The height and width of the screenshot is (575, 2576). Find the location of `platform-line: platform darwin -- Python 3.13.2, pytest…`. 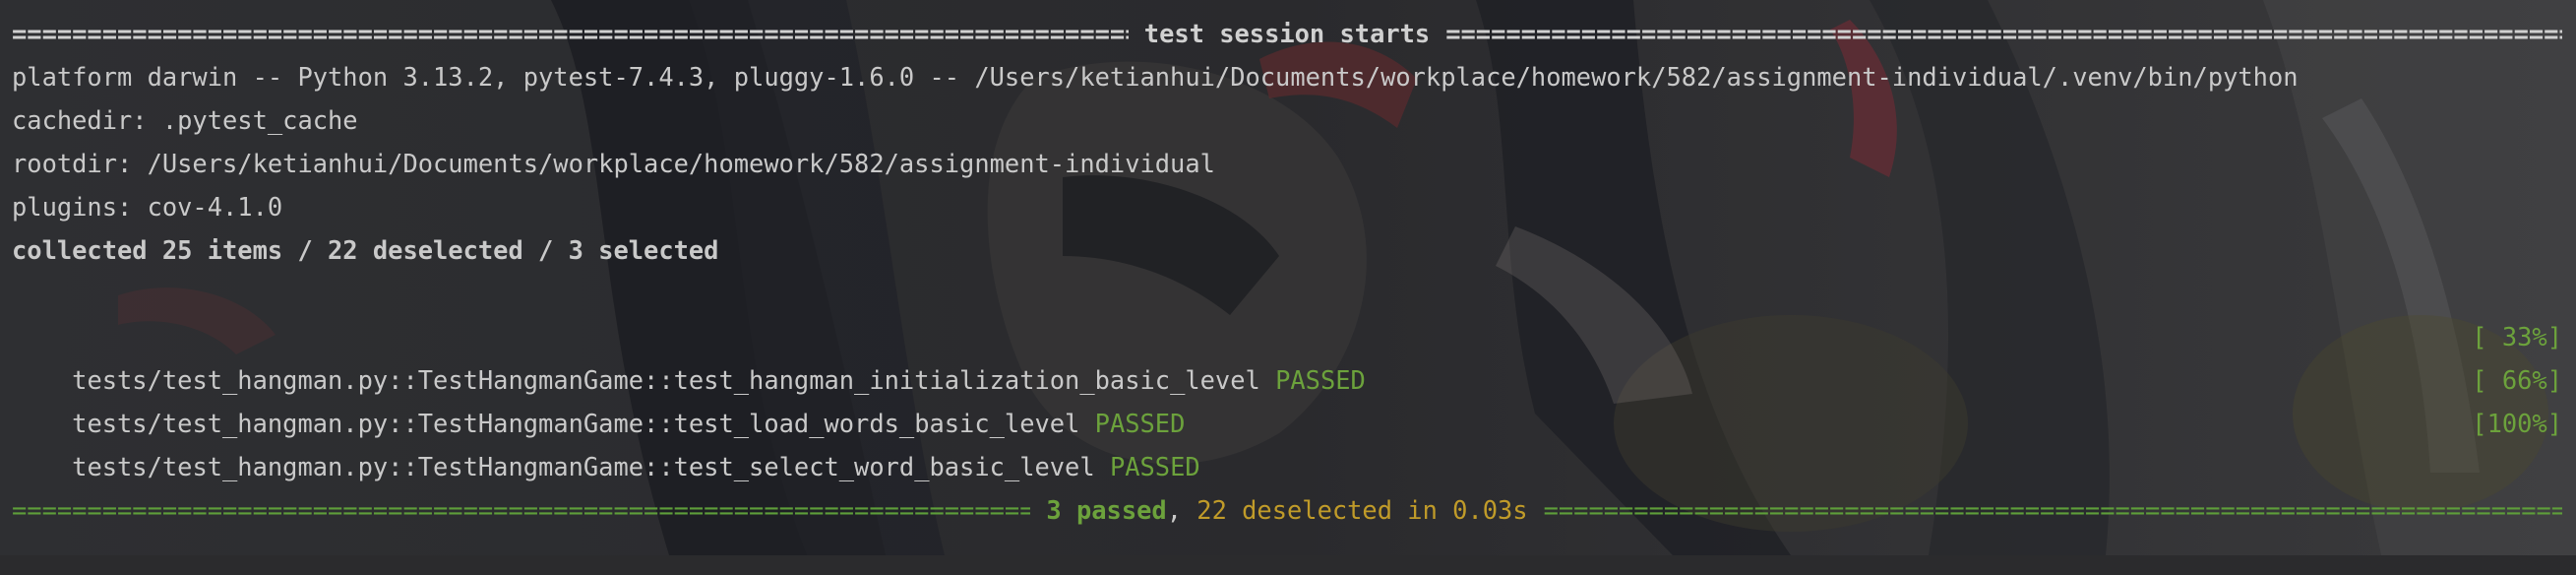

platform-line: platform darwin -- Python 3.13.2, pytest… is located at coordinates (1155, 77).